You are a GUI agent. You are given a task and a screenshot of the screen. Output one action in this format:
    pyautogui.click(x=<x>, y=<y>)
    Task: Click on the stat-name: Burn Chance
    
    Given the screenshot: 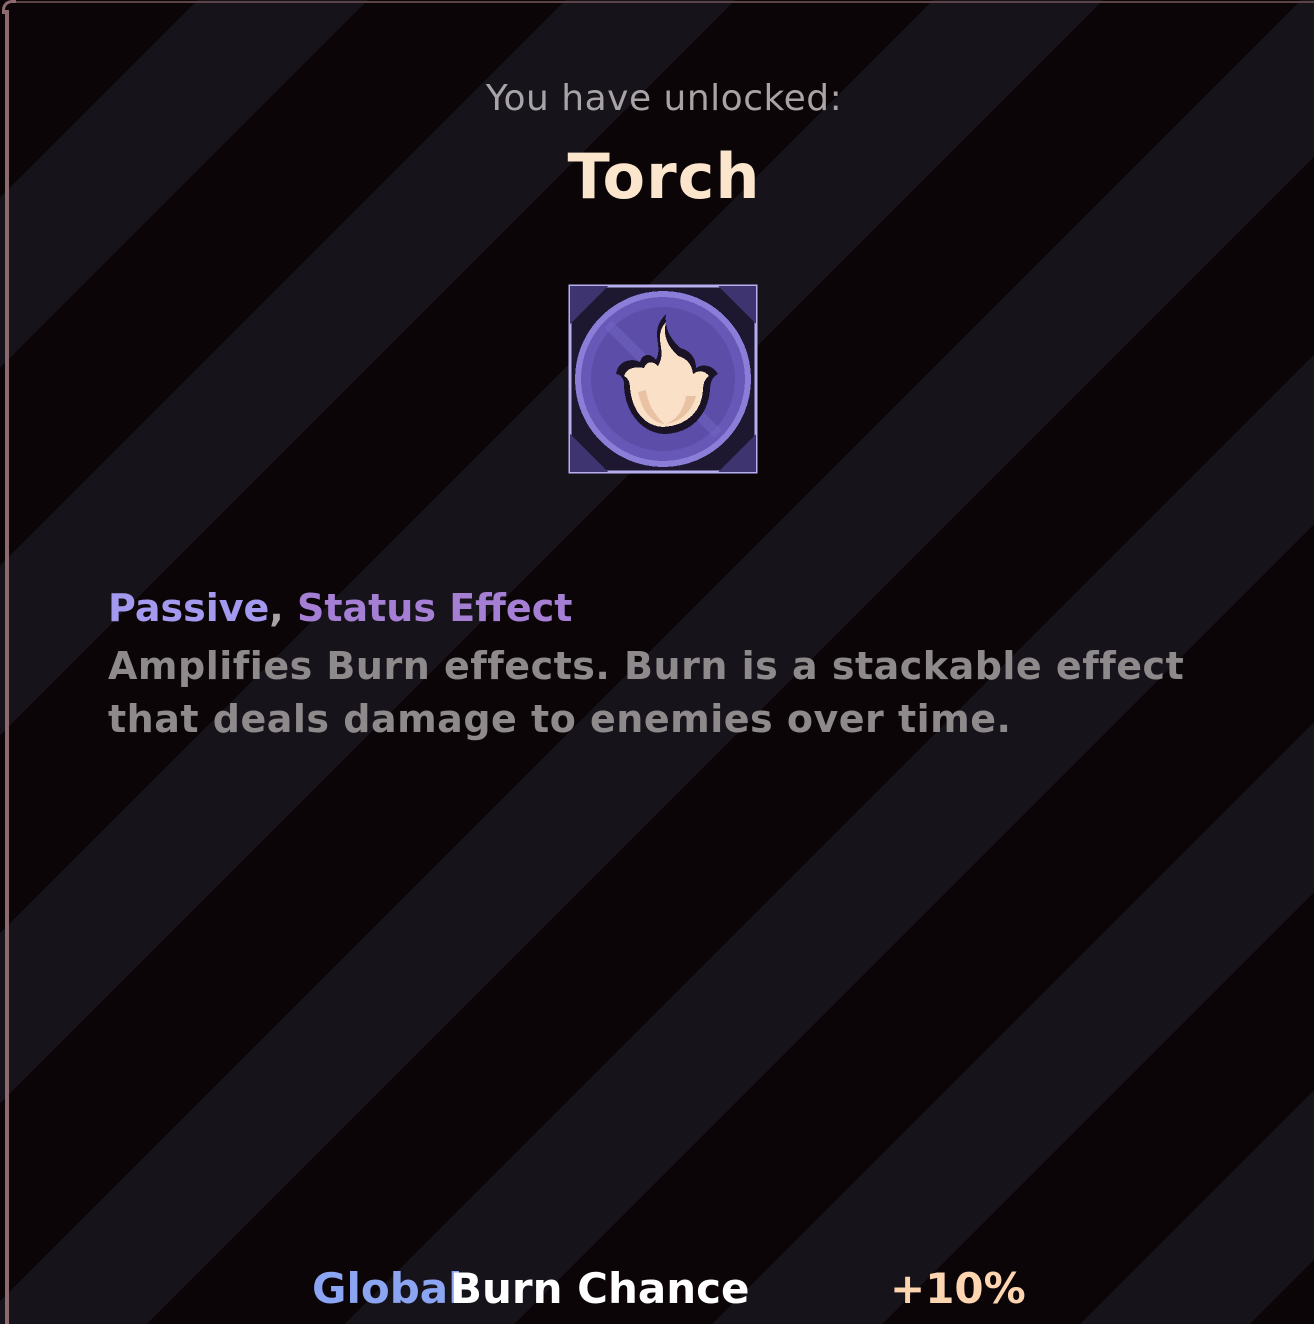 What is the action you would take?
    pyautogui.click(x=600, y=1288)
    